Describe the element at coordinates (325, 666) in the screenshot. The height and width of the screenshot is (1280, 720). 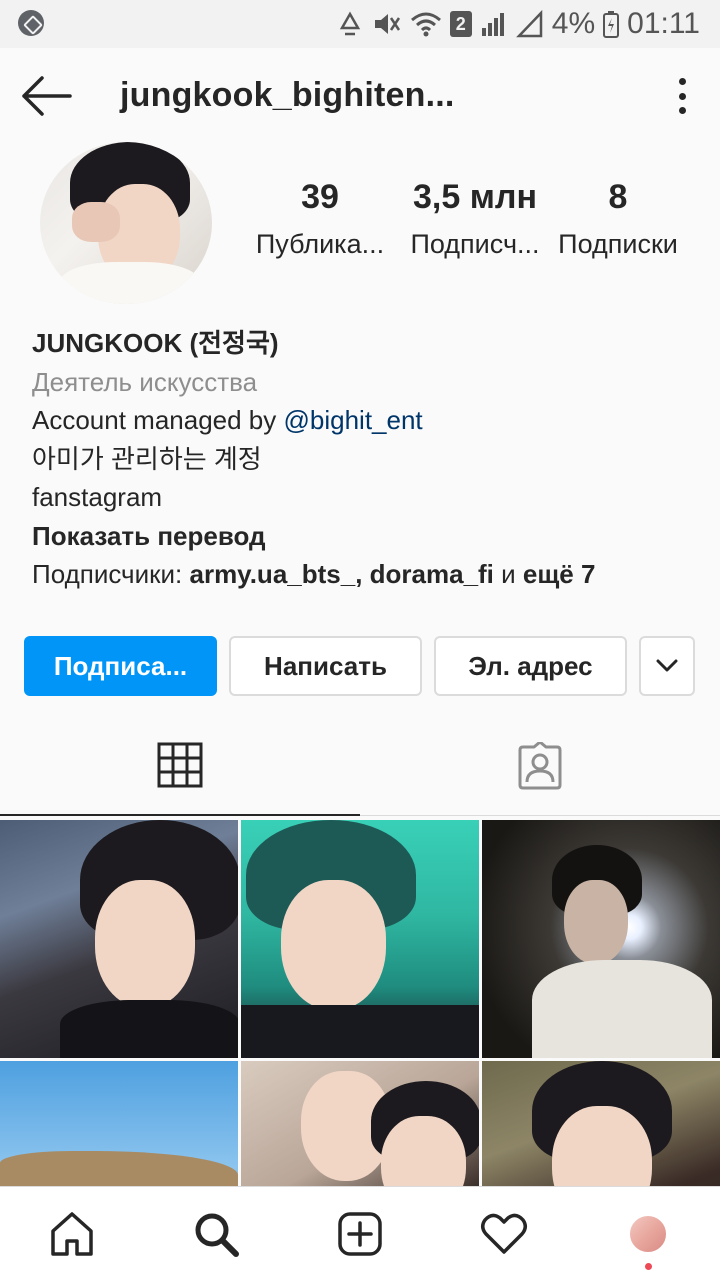
I see `message-button: Написать` at that location.